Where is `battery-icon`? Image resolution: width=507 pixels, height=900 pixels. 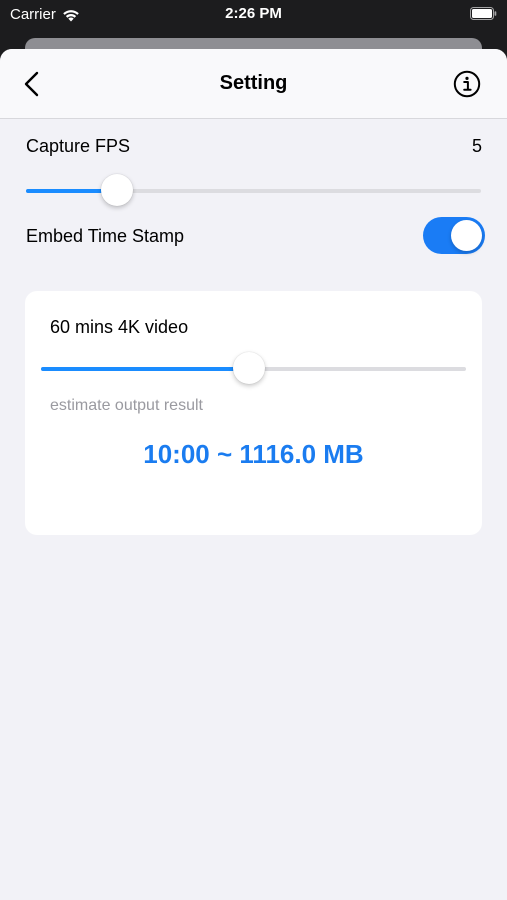 battery-icon is located at coordinates (483, 13).